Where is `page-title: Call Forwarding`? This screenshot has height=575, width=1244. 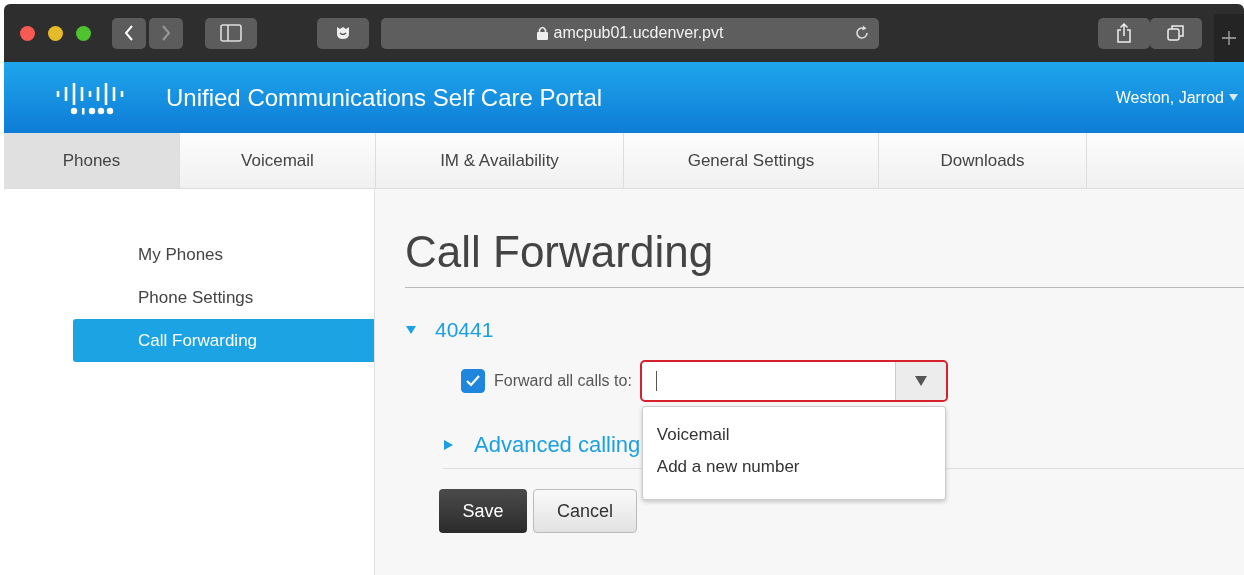
page-title: Call Forwarding is located at coordinates (824, 257).